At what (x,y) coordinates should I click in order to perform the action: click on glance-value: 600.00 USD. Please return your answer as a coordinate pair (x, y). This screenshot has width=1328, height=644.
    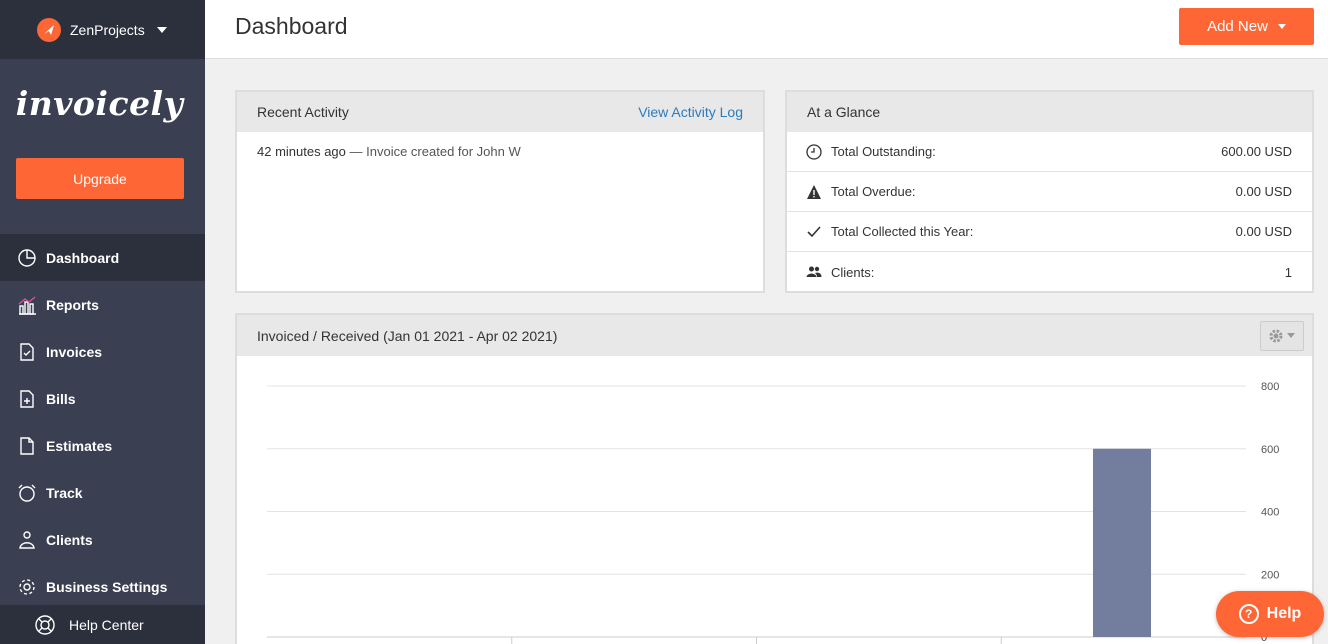
    Looking at the image, I should click on (1256, 151).